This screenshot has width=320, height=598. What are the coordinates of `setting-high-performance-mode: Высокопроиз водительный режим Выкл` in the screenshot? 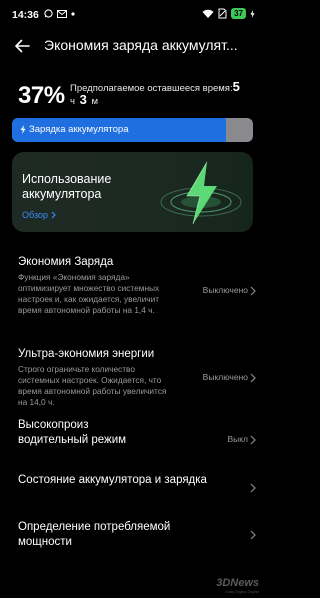 It's located at (137, 433).